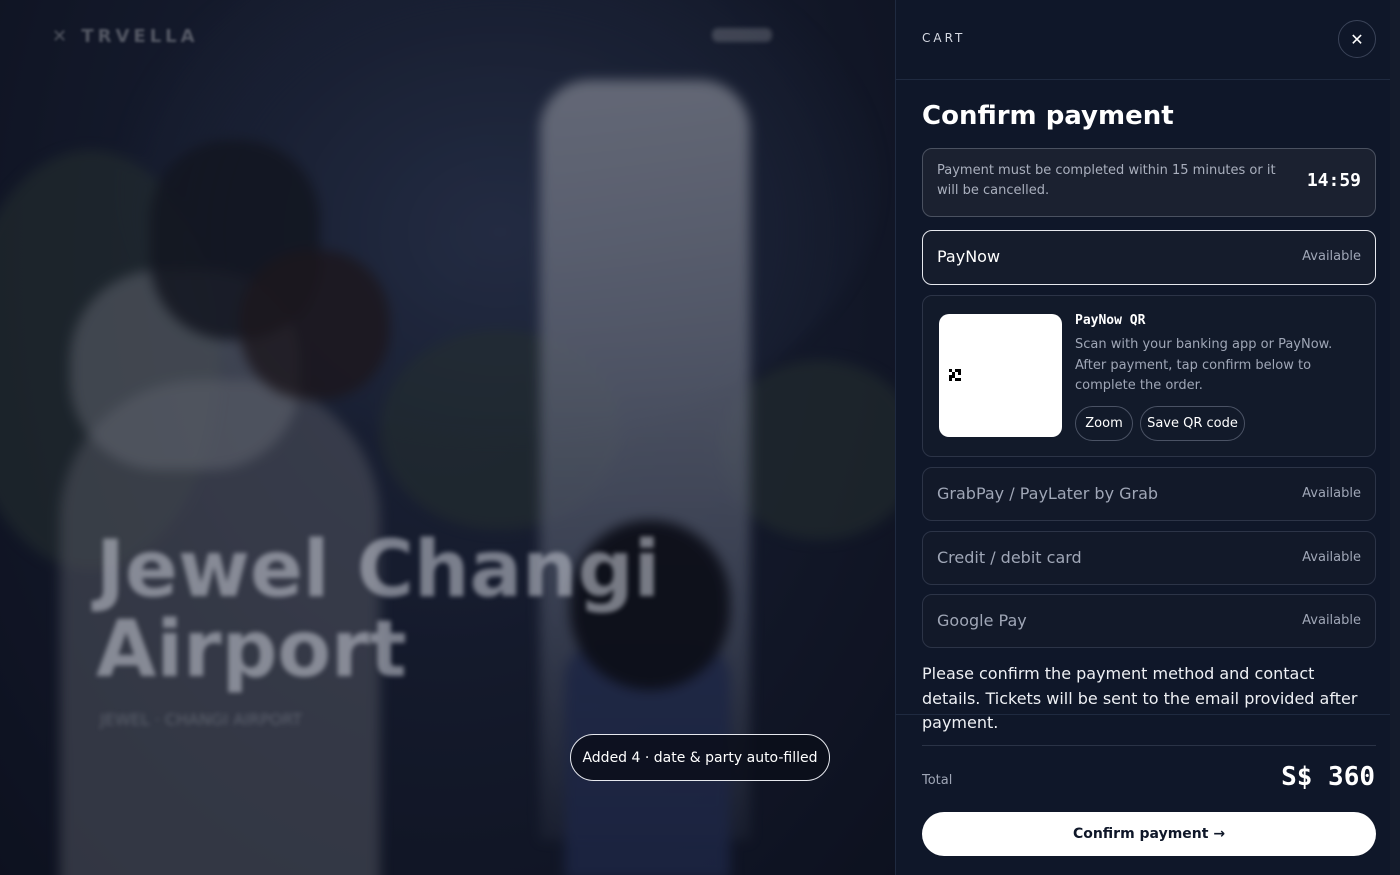 Image resolution: width=1400 pixels, height=875 pixels. Describe the element at coordinates (1149, 558) in the screenshot. I see `payment-method-card: Credit / debit card Available` at that location.